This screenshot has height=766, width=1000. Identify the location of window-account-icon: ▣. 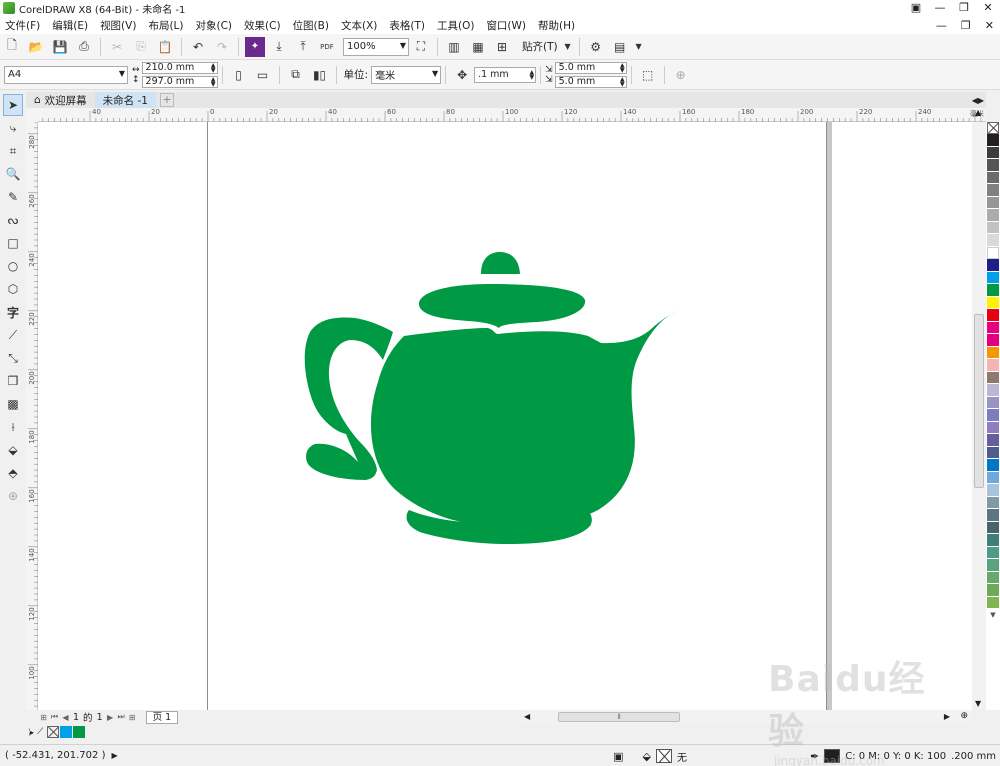
(916, 8).